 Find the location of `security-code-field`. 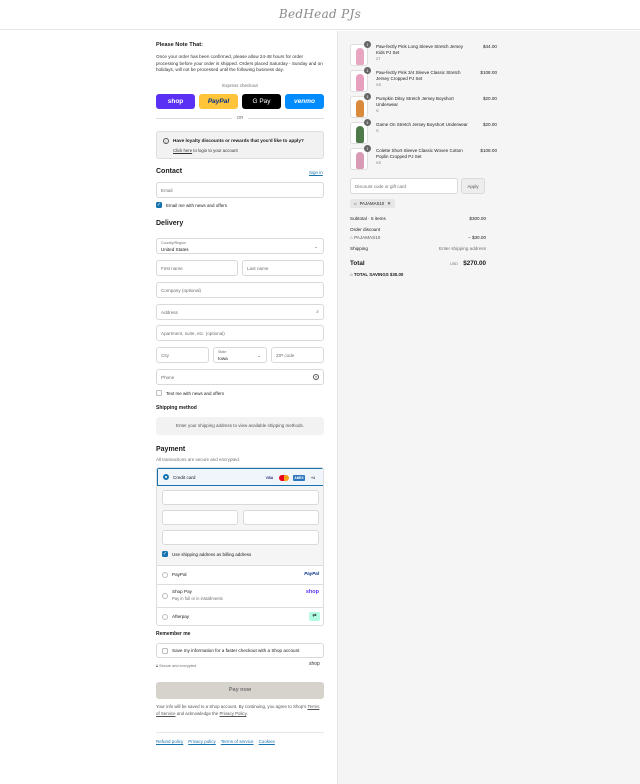

security-code-field is located at coordinates (281, 517).